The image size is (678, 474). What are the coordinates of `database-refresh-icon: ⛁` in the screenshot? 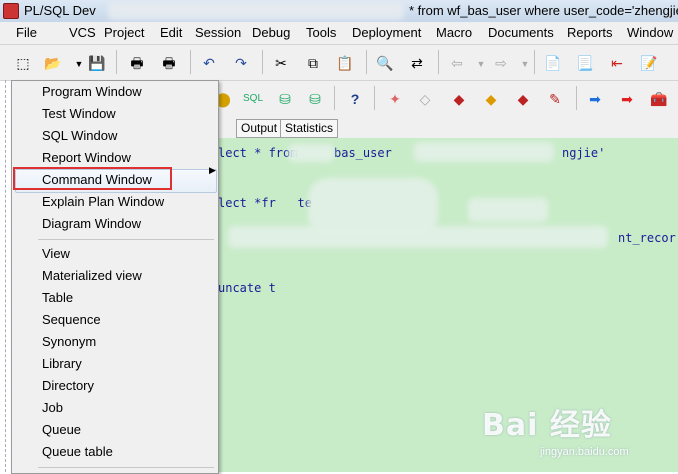 It's located at (315, 99).